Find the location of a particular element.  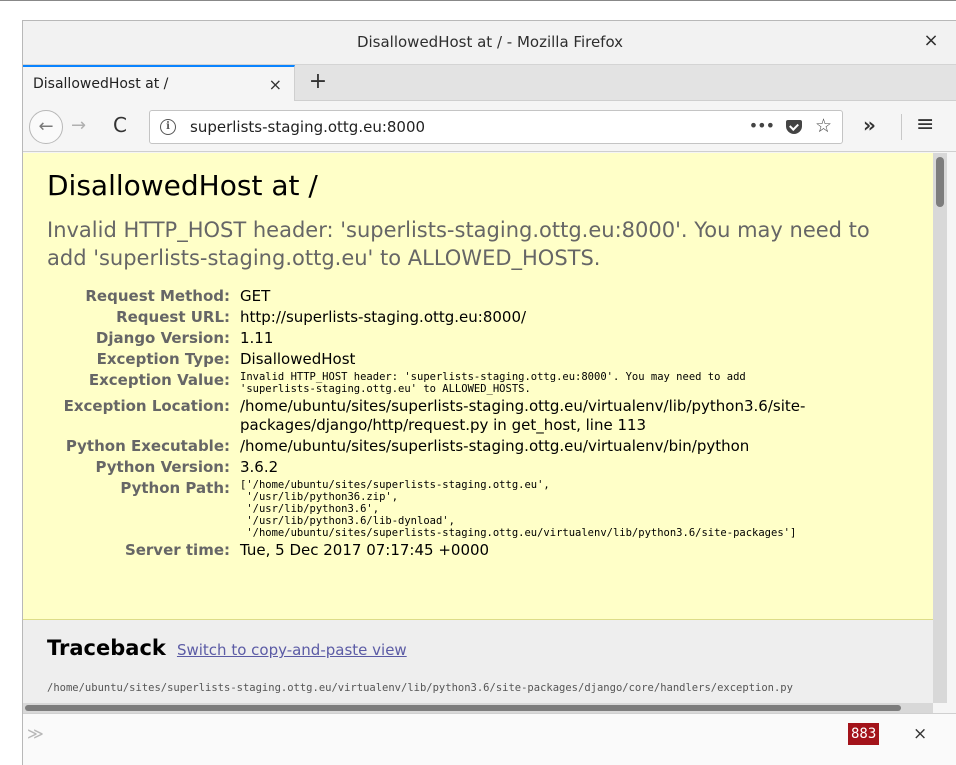

meta-label: Python Path: is located at coordinates (175, 488).